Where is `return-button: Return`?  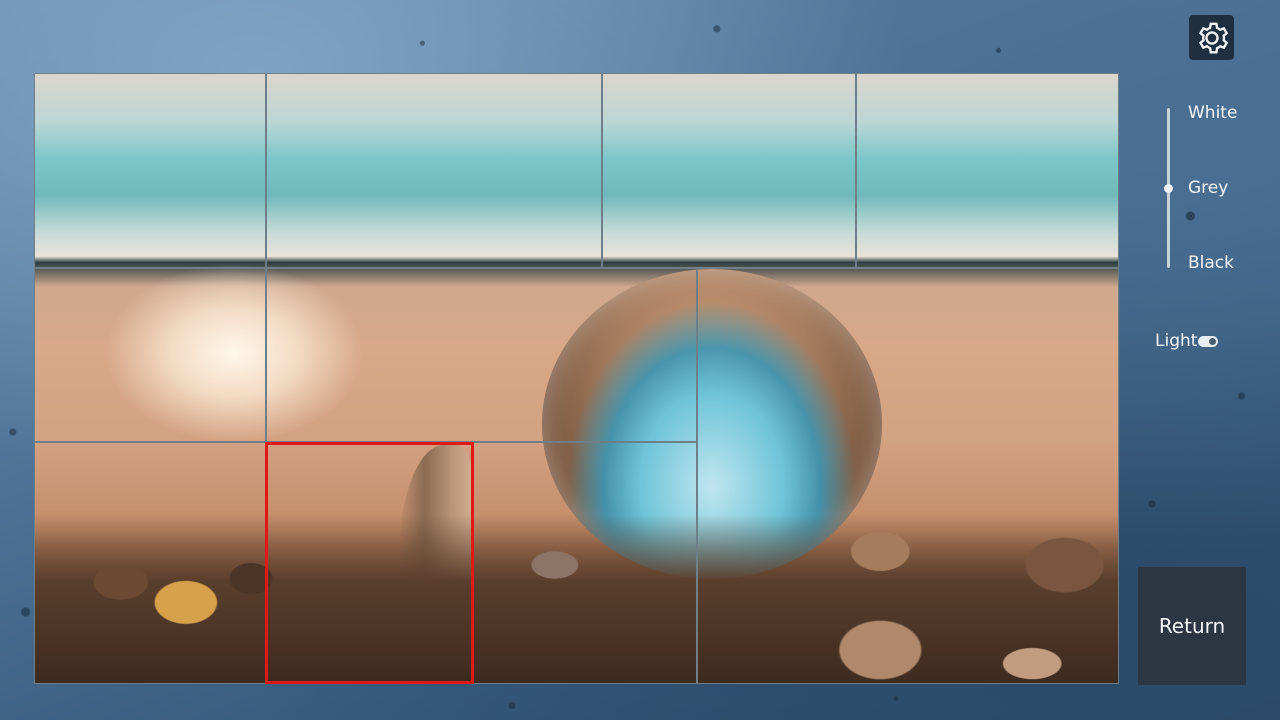
return-button: Return is located at coordinates (1192, 626).